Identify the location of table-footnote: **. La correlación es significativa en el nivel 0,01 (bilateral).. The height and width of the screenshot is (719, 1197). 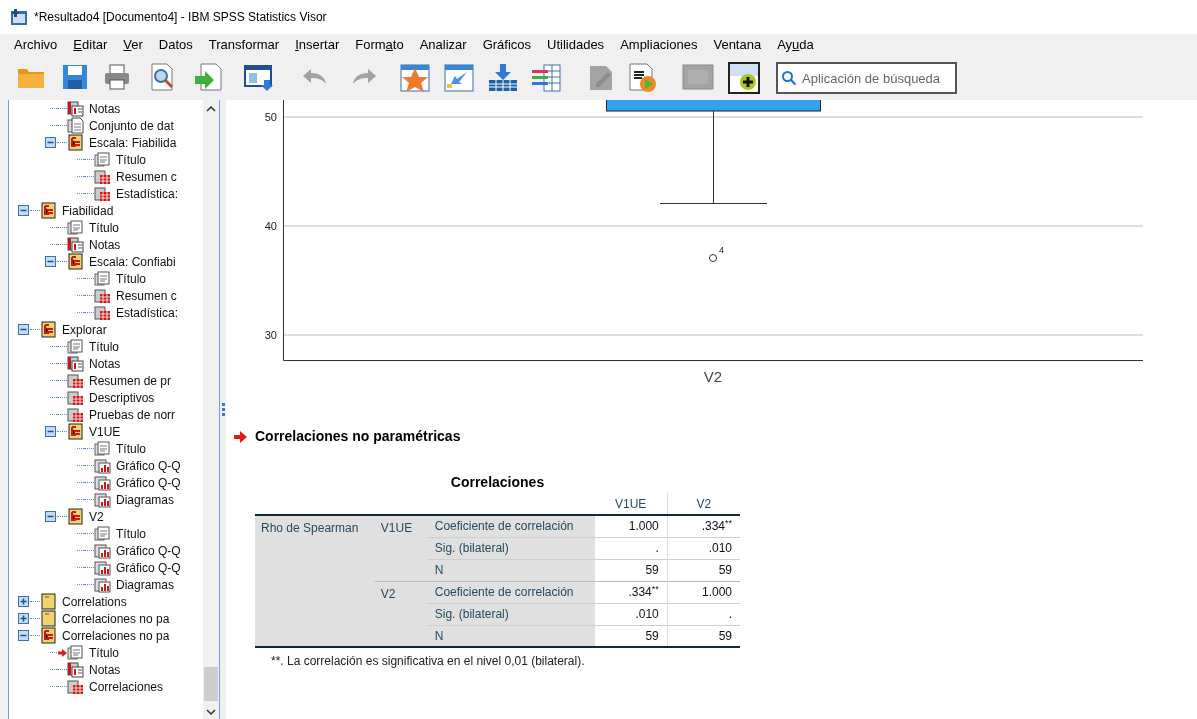
(428, 661).